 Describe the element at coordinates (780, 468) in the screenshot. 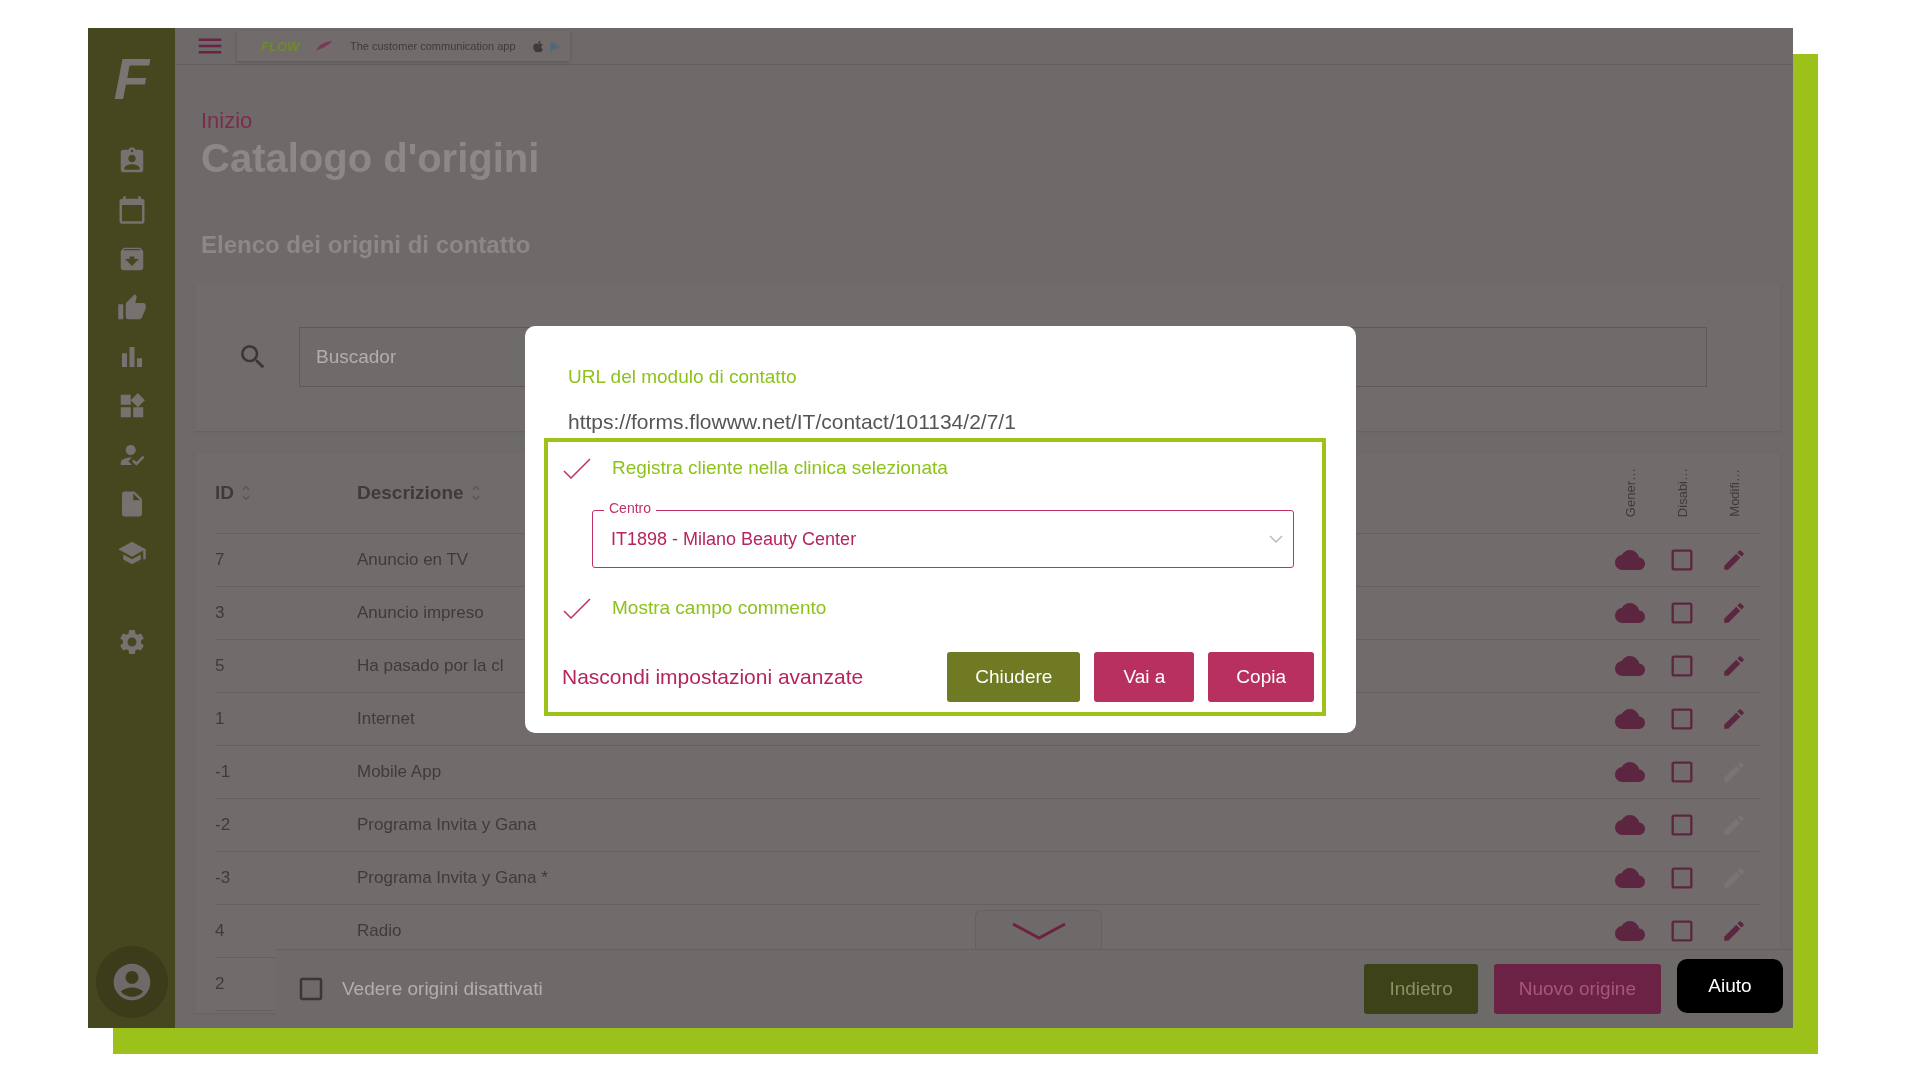

I see `option-label: Registra cliente nella clinica selezionata` at that location.